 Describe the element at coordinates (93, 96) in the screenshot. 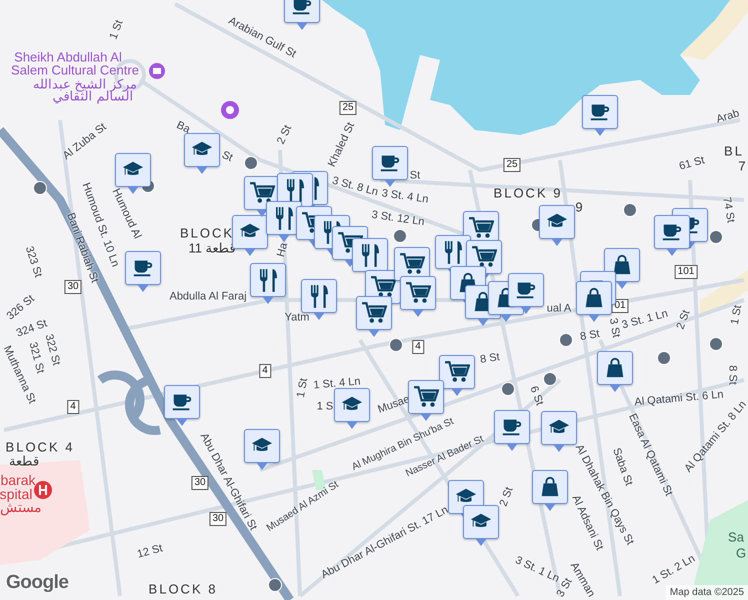

I see `place-label: السالم الثقافي` at that location.